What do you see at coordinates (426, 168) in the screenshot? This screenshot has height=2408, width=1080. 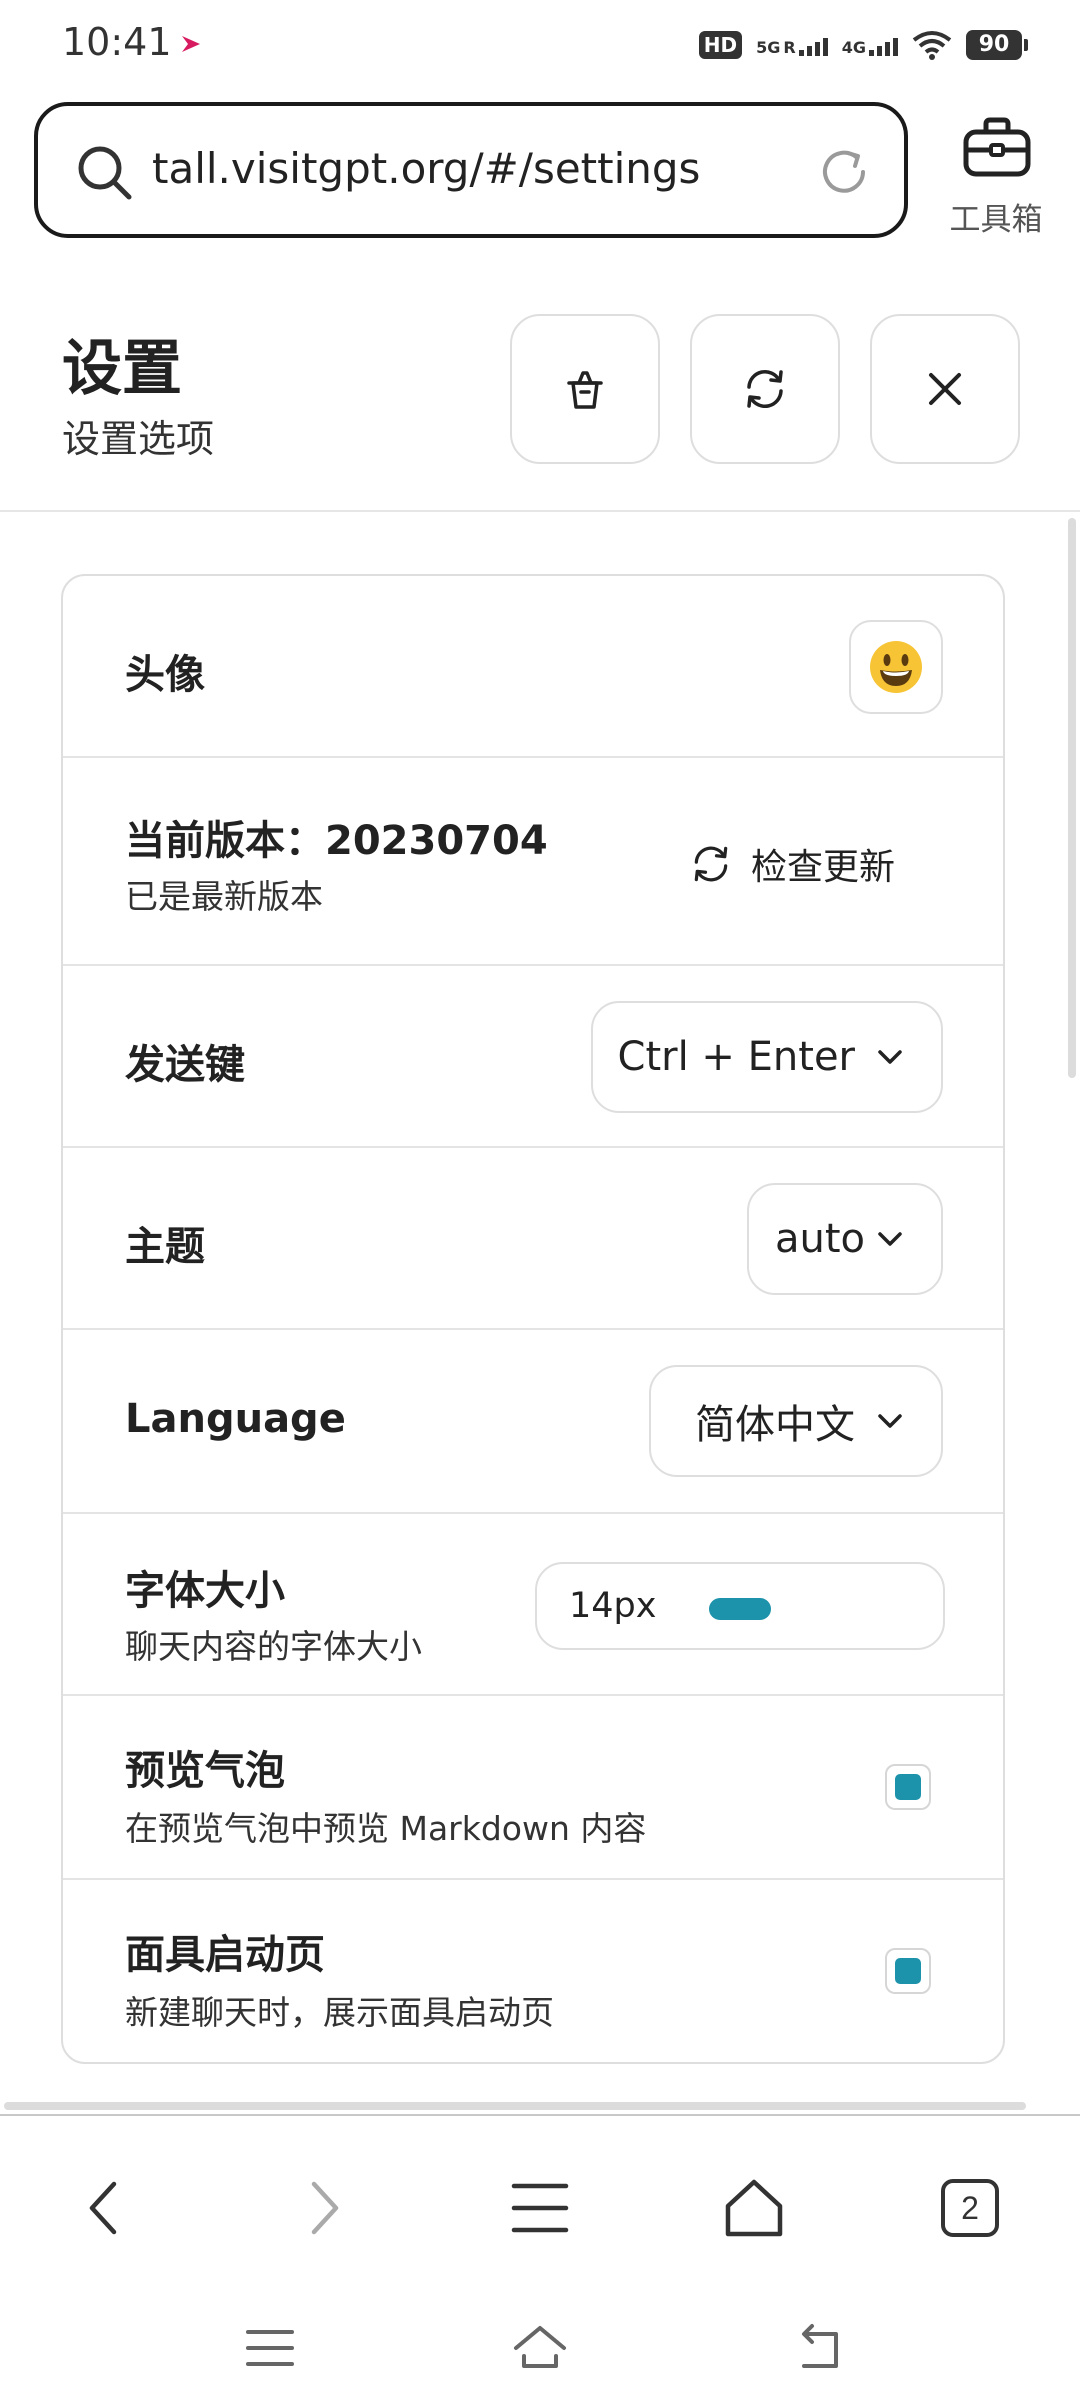 I see `url-text: tall.visitgpt.org/#/settings` at bounding box center [426, 168].